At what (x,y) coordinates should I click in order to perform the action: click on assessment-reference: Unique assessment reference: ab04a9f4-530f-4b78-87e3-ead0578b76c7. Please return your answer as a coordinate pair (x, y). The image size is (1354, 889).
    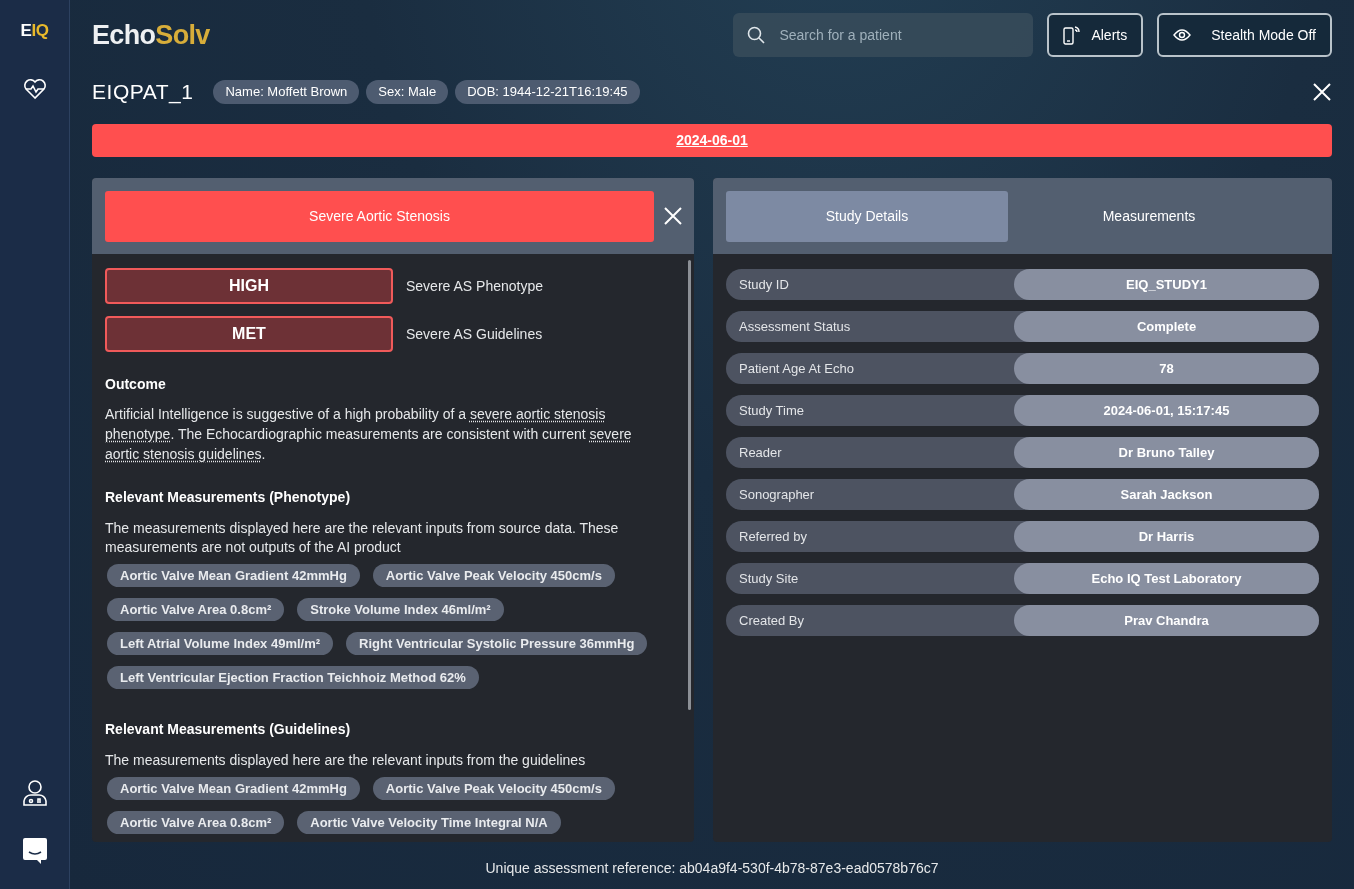
    Looking at the image, I should click on (712, 868).